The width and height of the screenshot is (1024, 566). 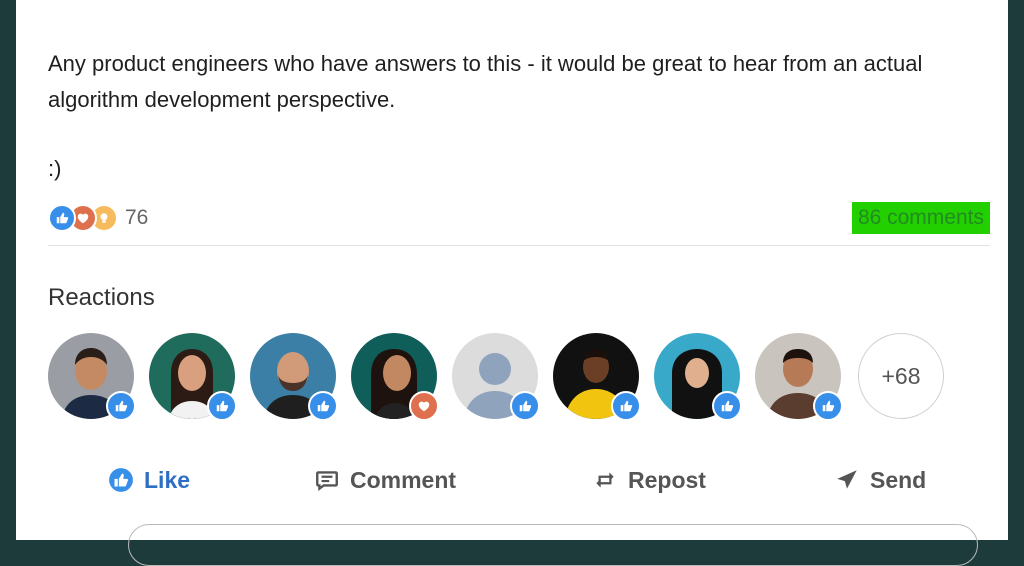 What do you see at coordinates (424, 406) in the screenshot?
I see `love-icon` at bounding box center [424, 406].